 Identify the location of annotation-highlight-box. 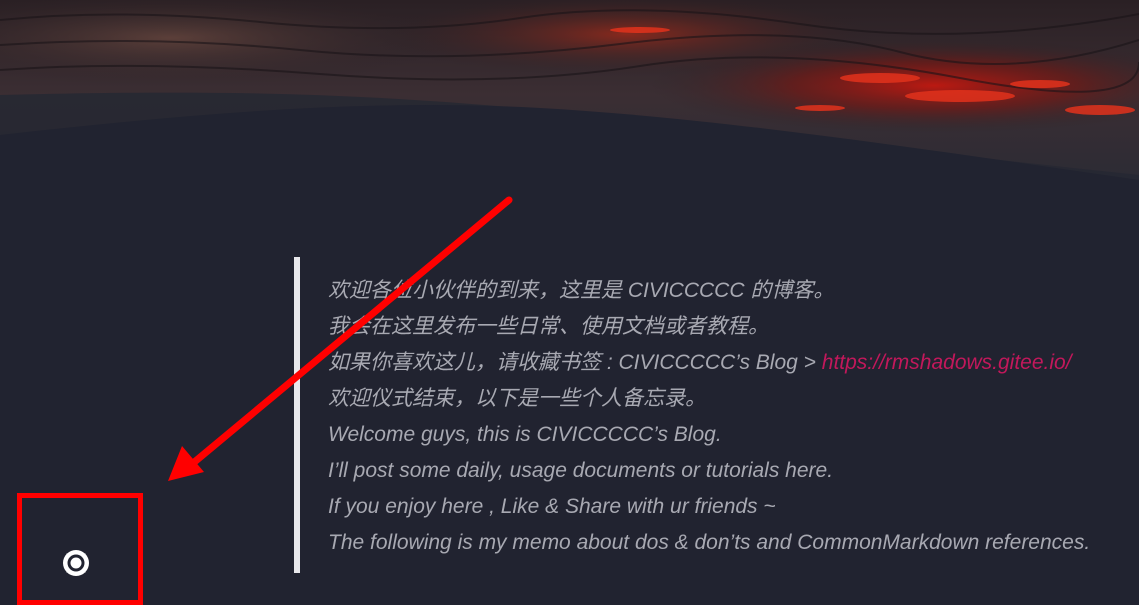
(80, 549).